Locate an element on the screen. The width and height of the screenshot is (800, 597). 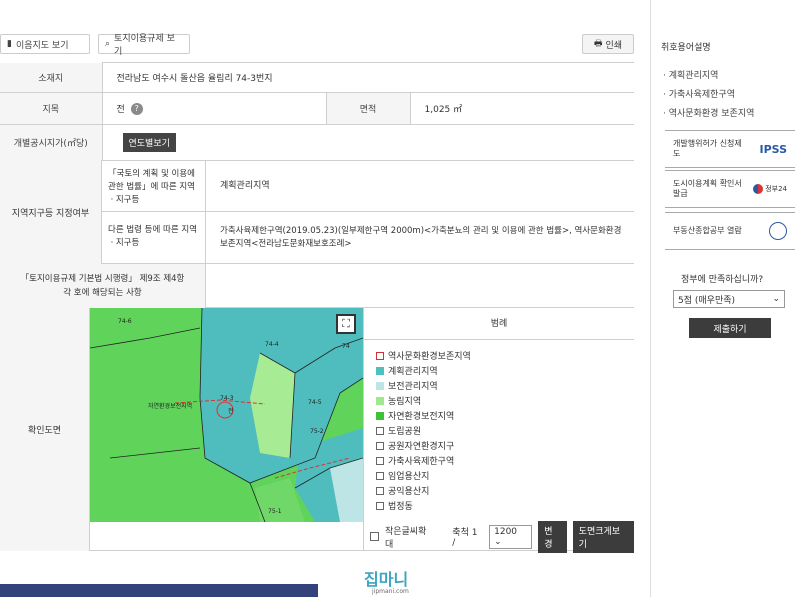
decree-row: 「토지이용규제 기본법 시행령」 제9조 제4항 각 호에 해당되는 사항 is located at coordinates (317, 286).